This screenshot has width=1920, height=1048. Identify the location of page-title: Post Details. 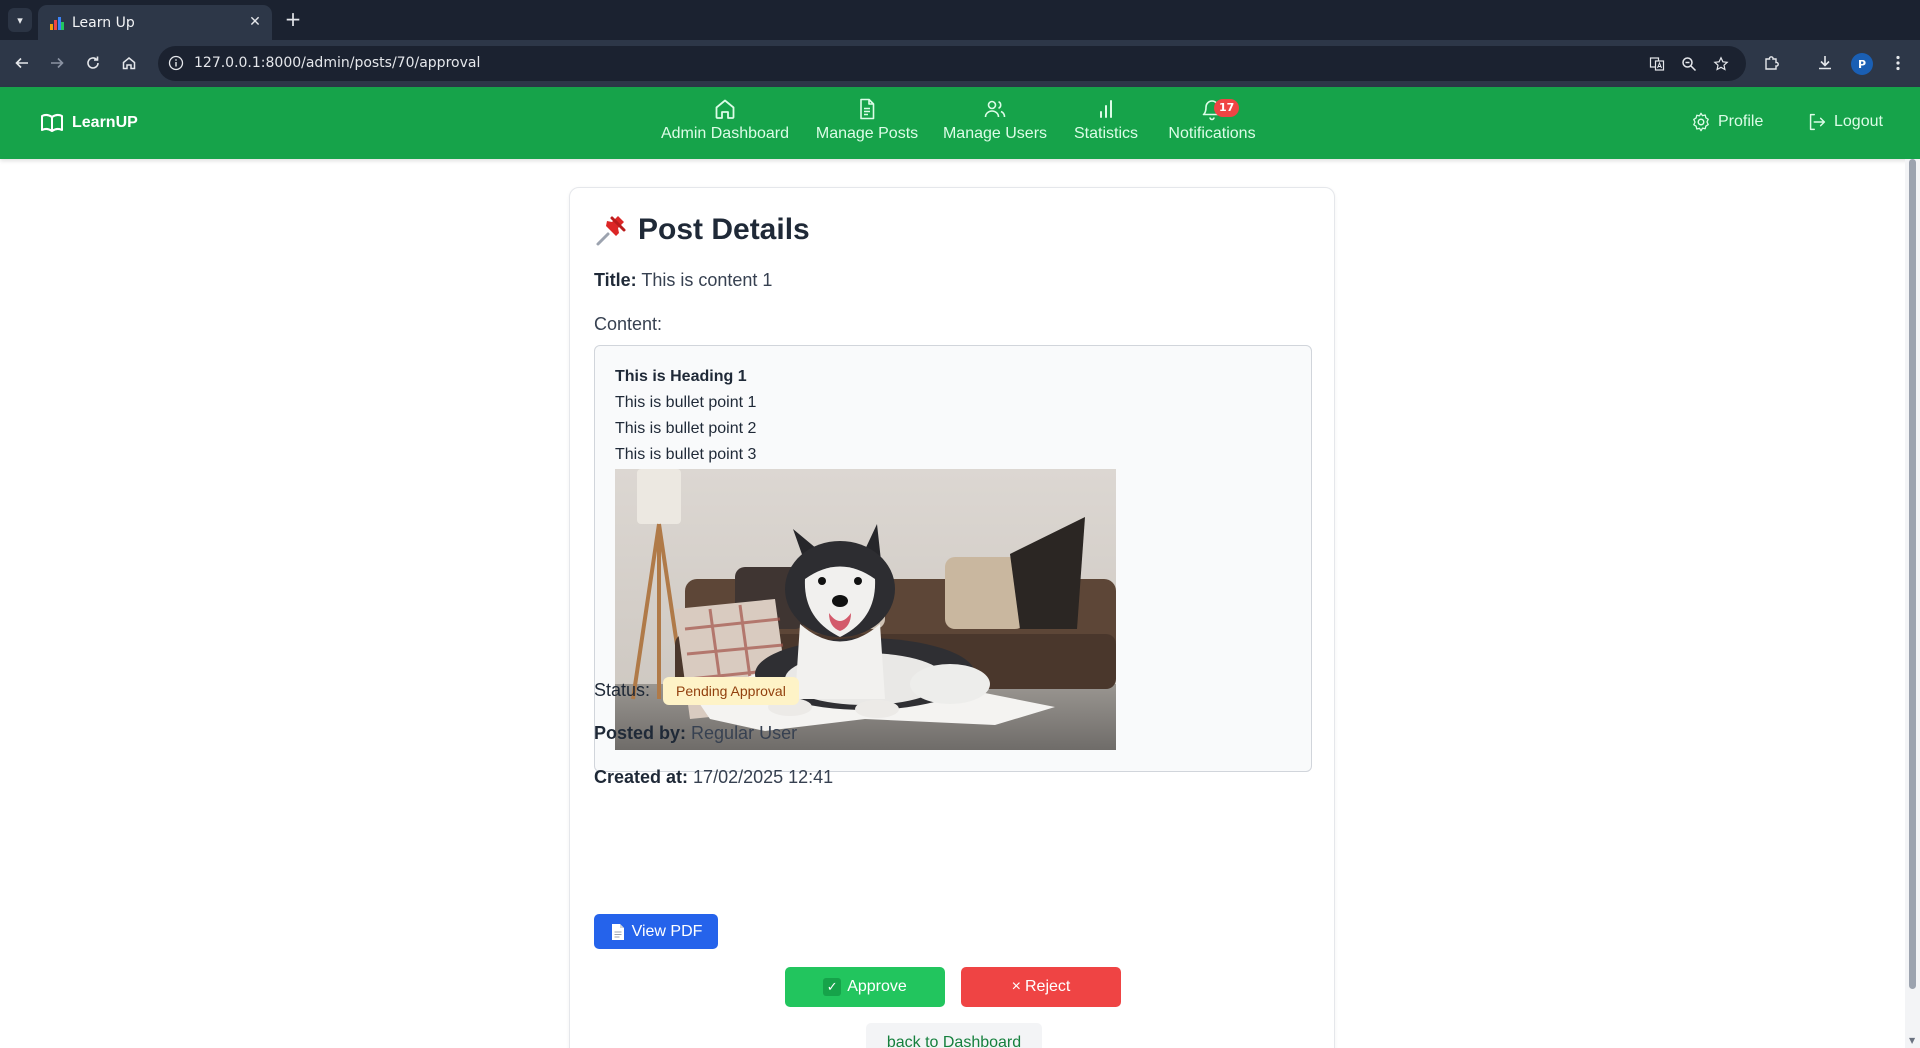
(702, 230).